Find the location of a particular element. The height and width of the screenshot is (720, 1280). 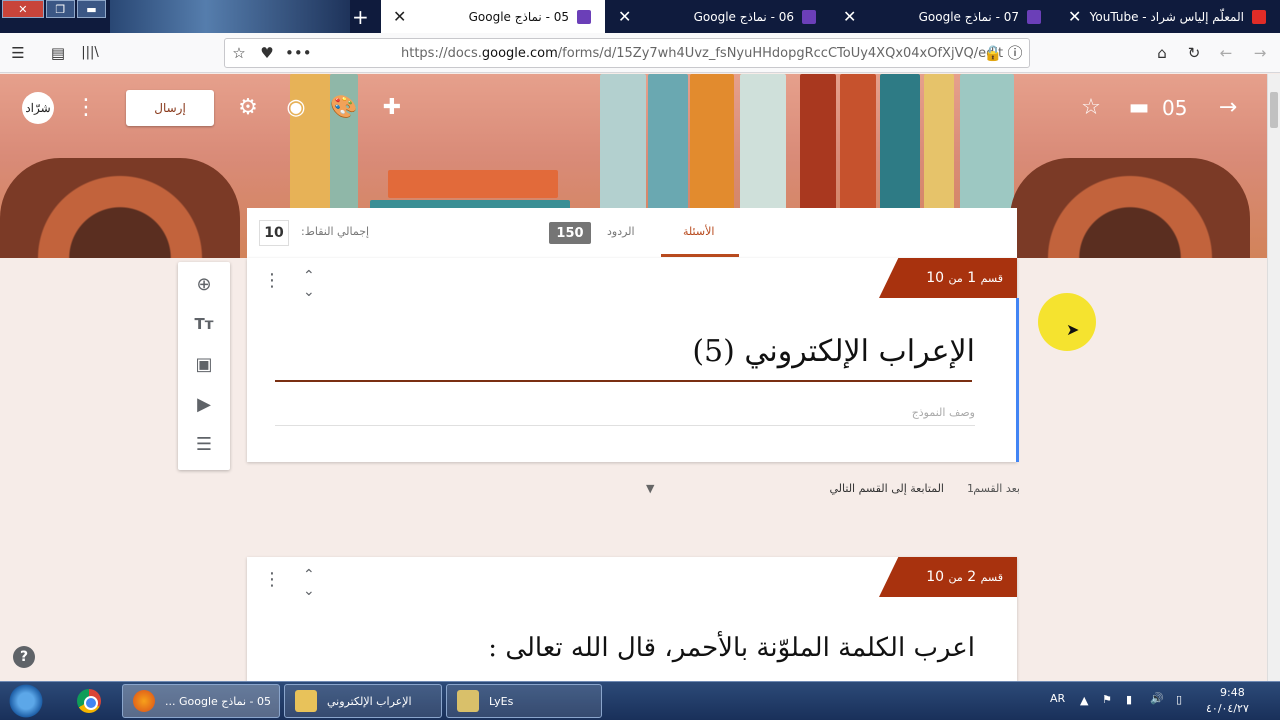

more-options-icon: ⋮ is located at coordinates (86, 108).